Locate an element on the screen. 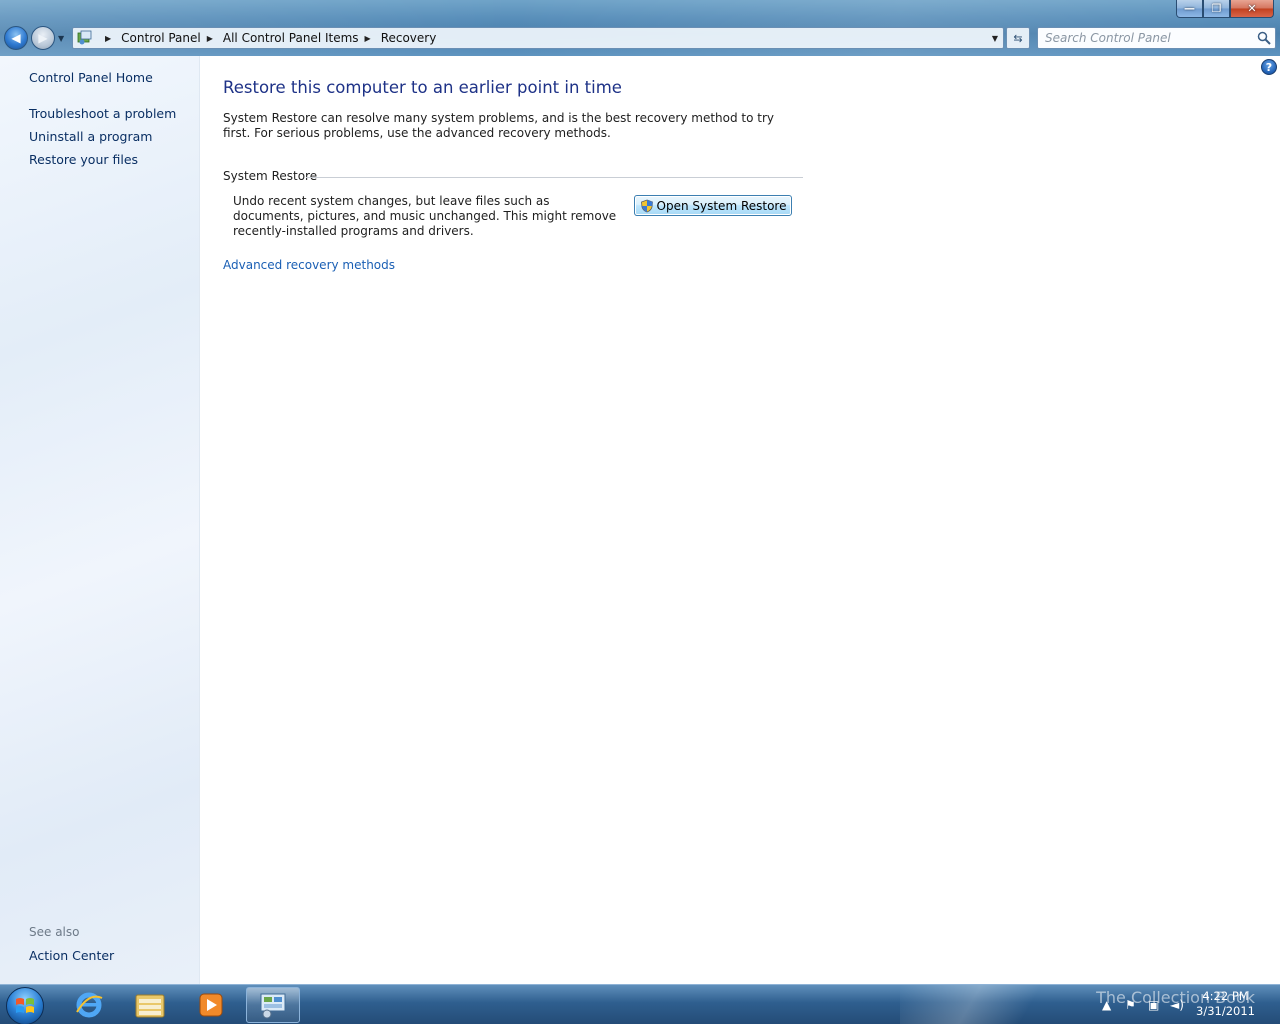 This screenshot has height=1024, width=1280. network-icon: ▣ is located at coordinates (1153, 1005).